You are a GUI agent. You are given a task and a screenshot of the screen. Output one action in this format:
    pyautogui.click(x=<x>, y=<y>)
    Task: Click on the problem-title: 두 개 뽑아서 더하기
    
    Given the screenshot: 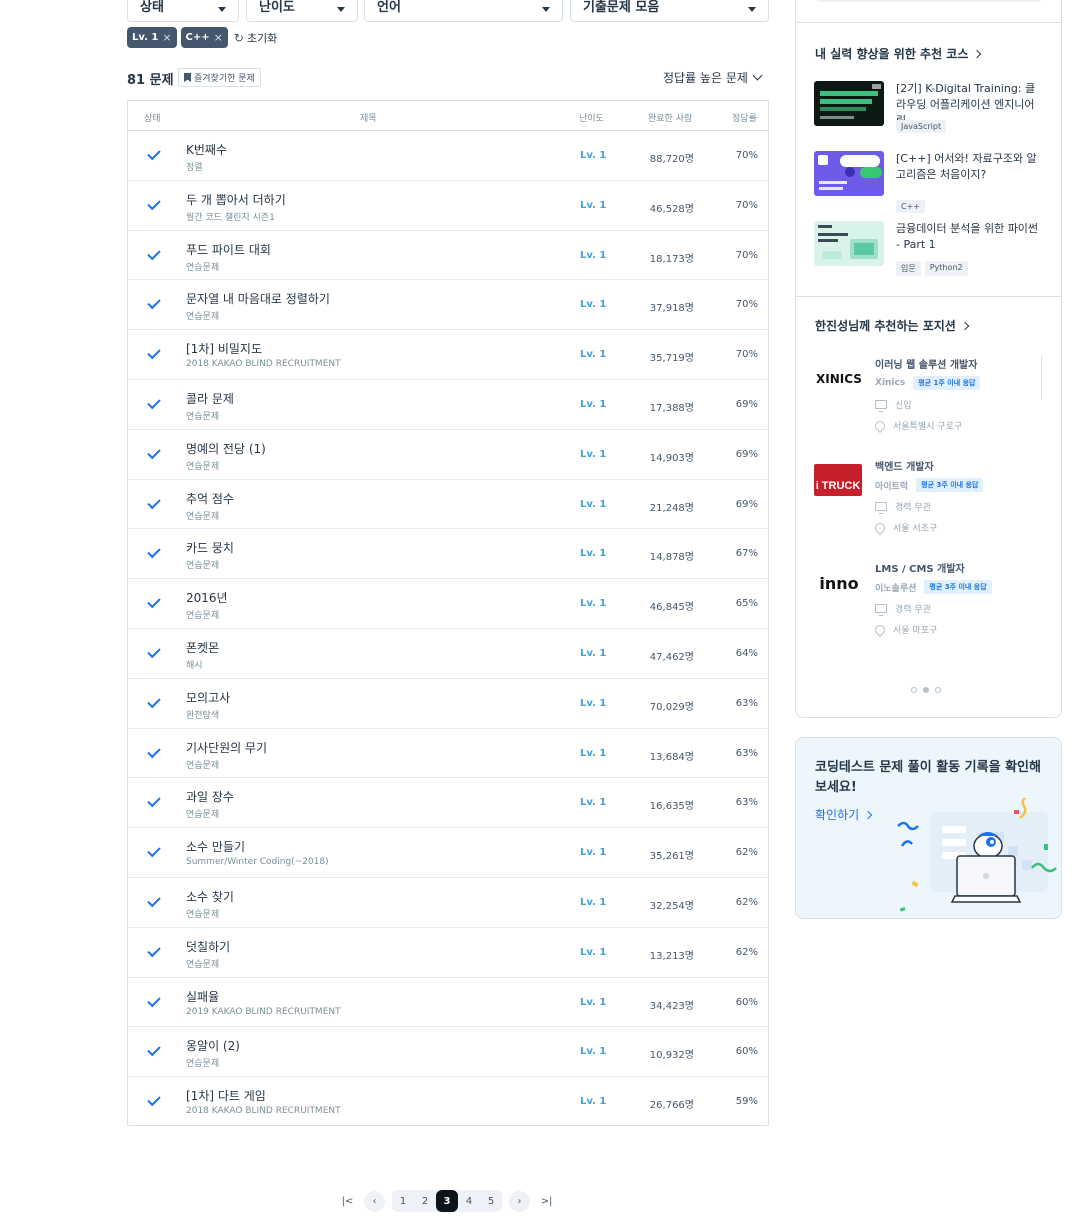 What is the action you would take?
    pyautogui.click(x=236, y=199)
    